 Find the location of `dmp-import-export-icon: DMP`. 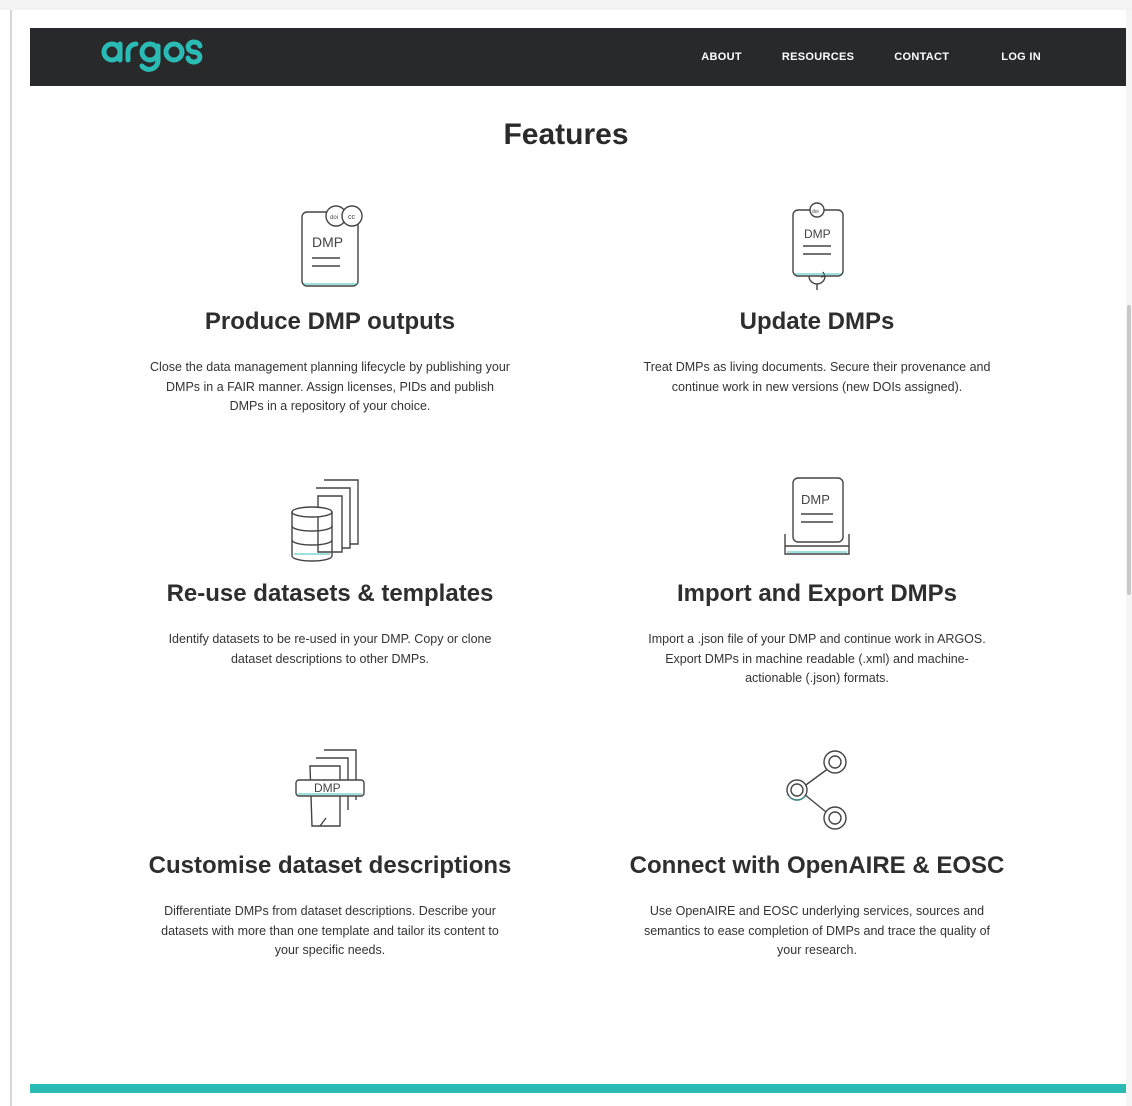

dmp-import-export-icon: DMP is located at coordinates (817, 516).